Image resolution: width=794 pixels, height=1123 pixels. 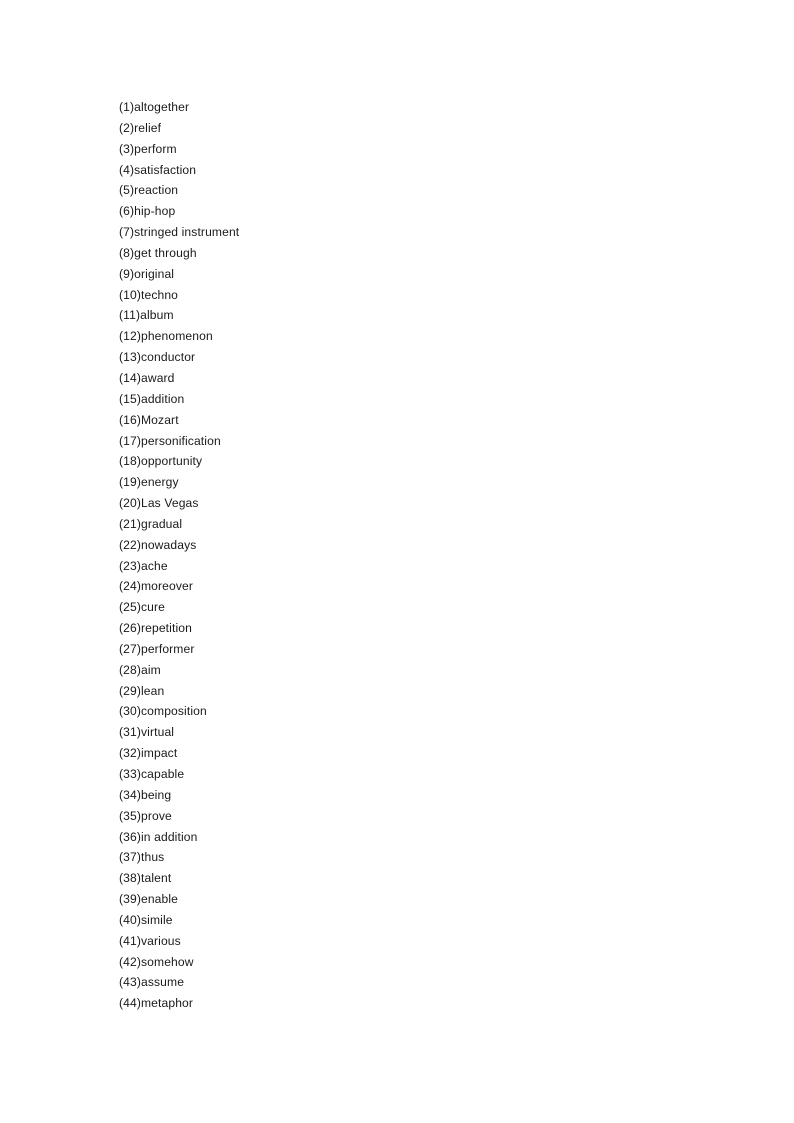 What do you see at coordinates (149, 482) in the screenshot?
I see `list-item: (19)energy` at bounding box center [149, 482].